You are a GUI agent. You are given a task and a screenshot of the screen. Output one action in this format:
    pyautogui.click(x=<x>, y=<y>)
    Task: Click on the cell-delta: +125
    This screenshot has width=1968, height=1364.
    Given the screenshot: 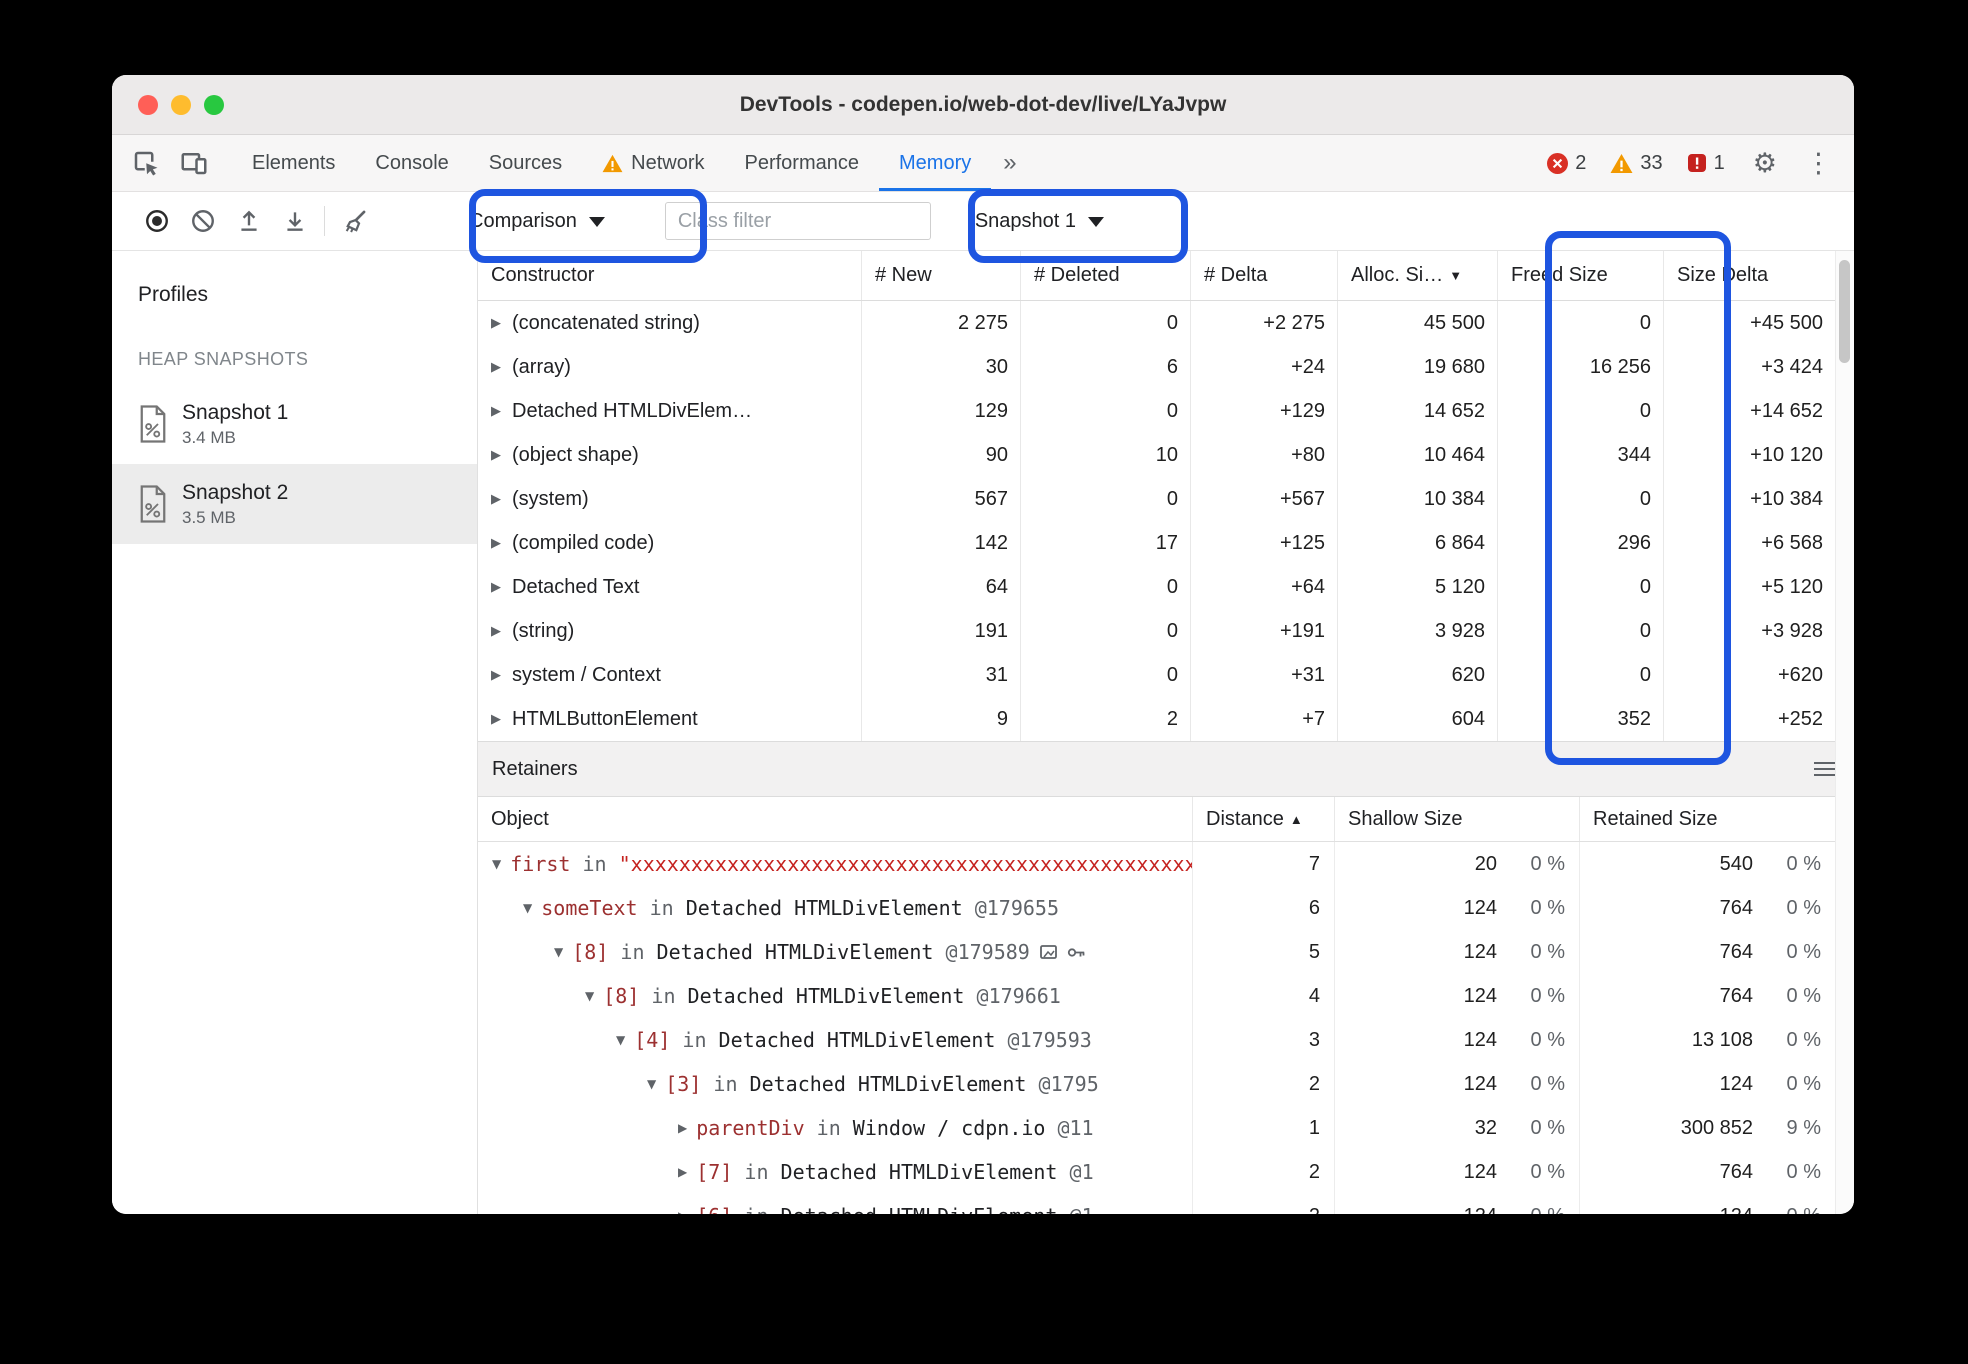 What is the action you would take?
    pyautogui.click(x=1264, y=543)
    